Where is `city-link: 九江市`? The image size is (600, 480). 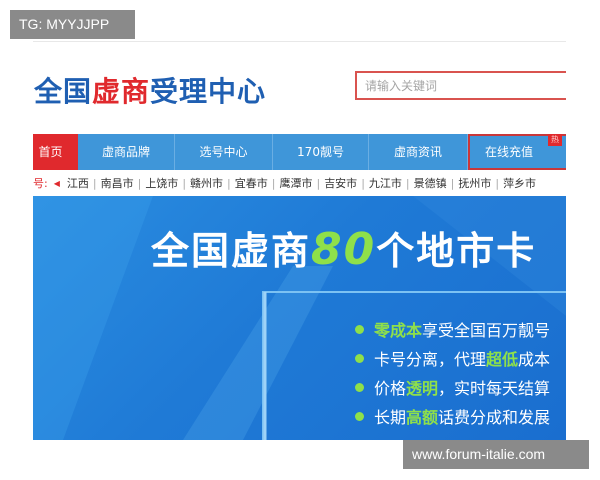 city-link: 九江市 is located at coordinates (385, 183).